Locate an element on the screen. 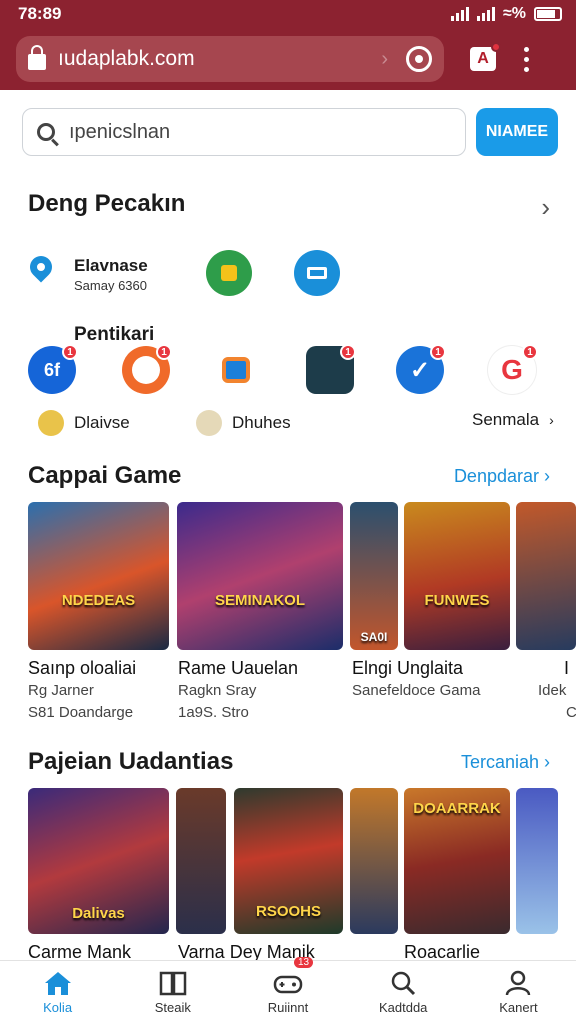  game-sub: S81 Doandarge is located at coordinates (81, 712).